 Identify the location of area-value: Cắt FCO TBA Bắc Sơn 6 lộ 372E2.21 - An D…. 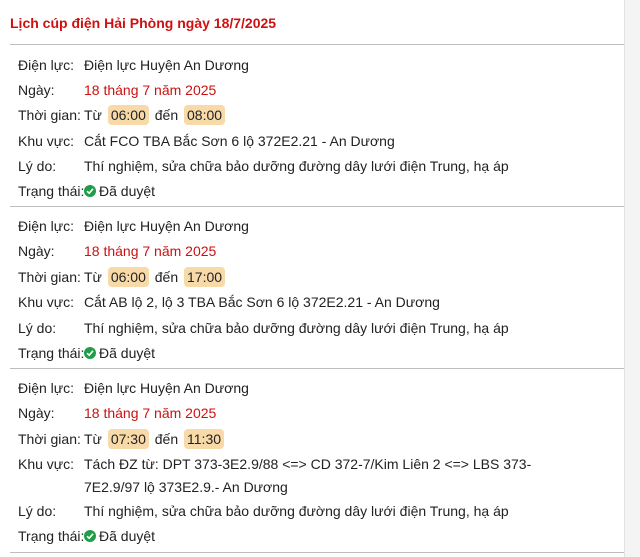
(239, 141).